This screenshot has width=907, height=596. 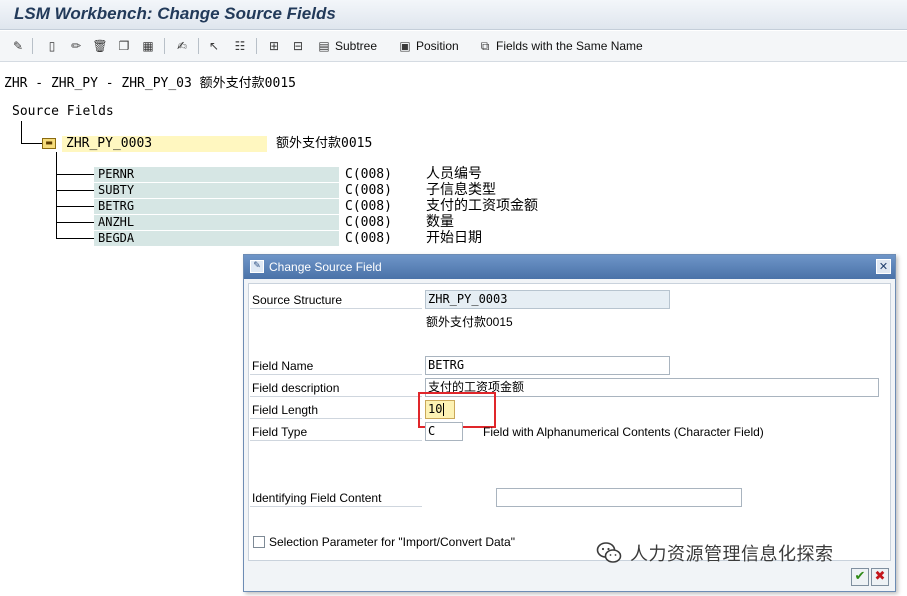 I want to click on tree-field-row: SUBTY C(008) 子信息类型, so click(x=354, y=190).